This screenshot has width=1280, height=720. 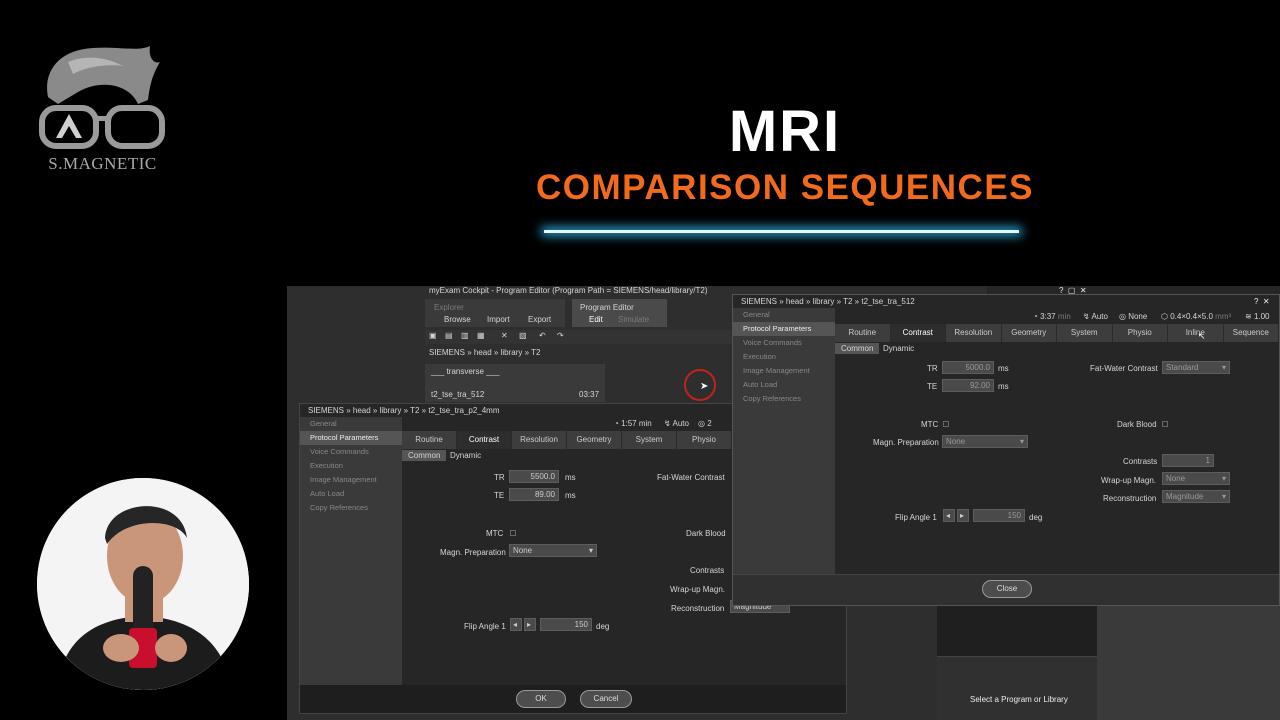 What do you see at coordinates (1165, 424) in the screenshot?
I see `front-darkblood-checkbox` at bounding box center [1165, 424].